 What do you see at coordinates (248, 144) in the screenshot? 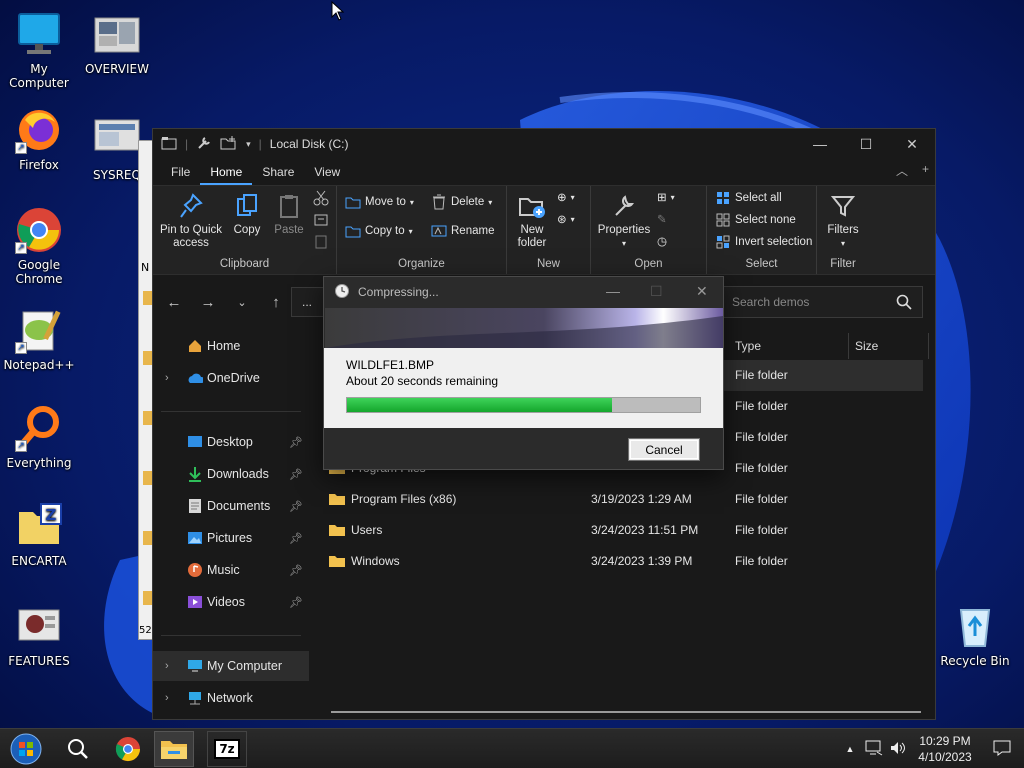
I see `chevron-down-icon: ▾` at bounding box center [248, 144].